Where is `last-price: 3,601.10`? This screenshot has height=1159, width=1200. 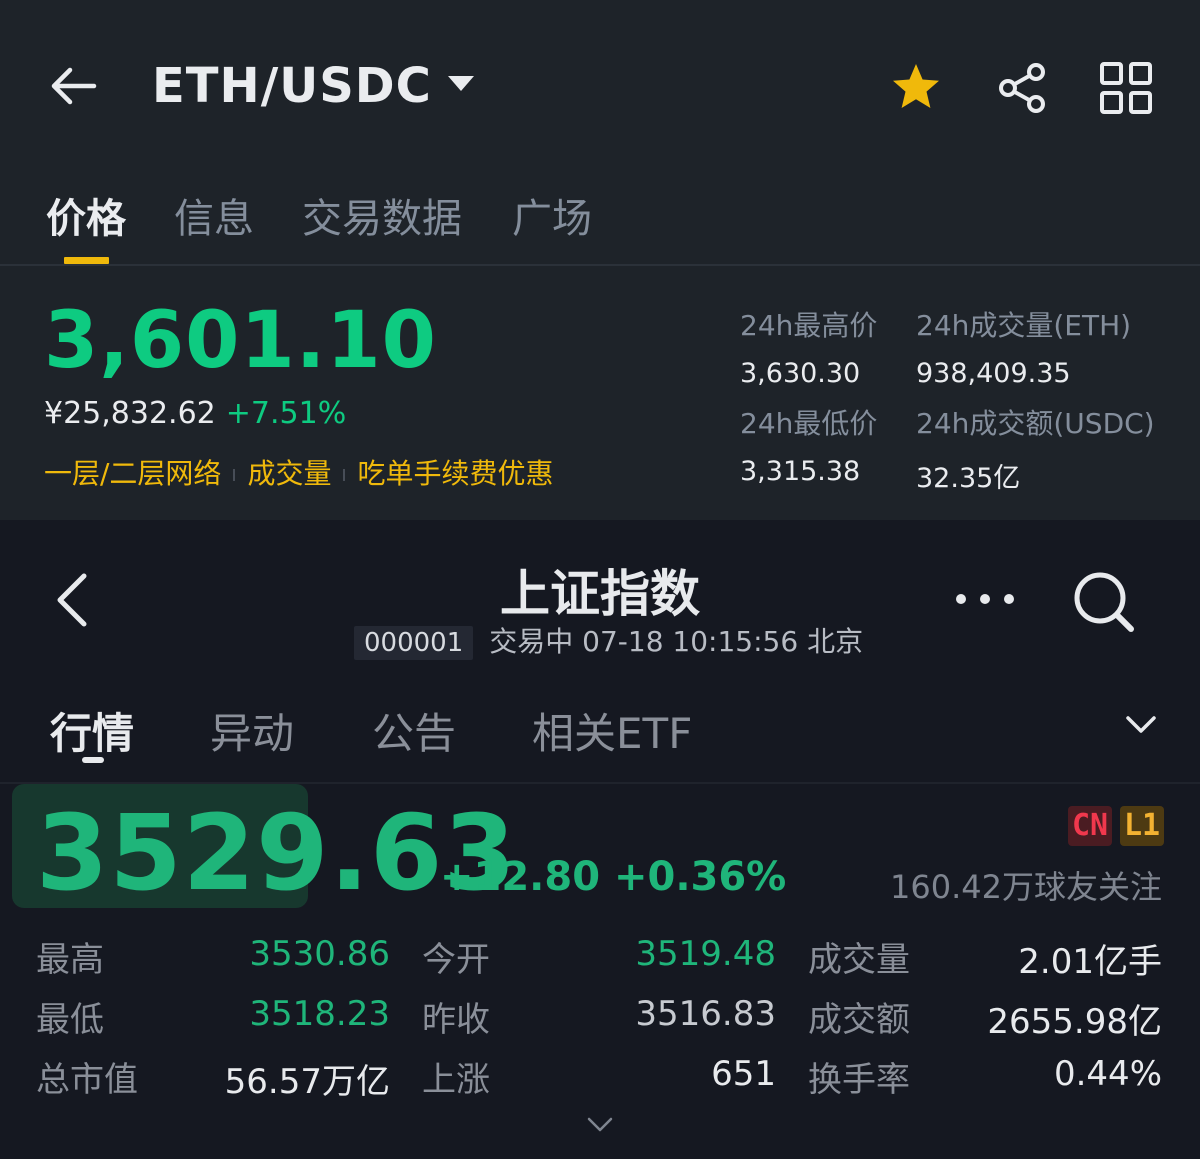
last-price: 3,601.10 is located at coordinates (240, 341).